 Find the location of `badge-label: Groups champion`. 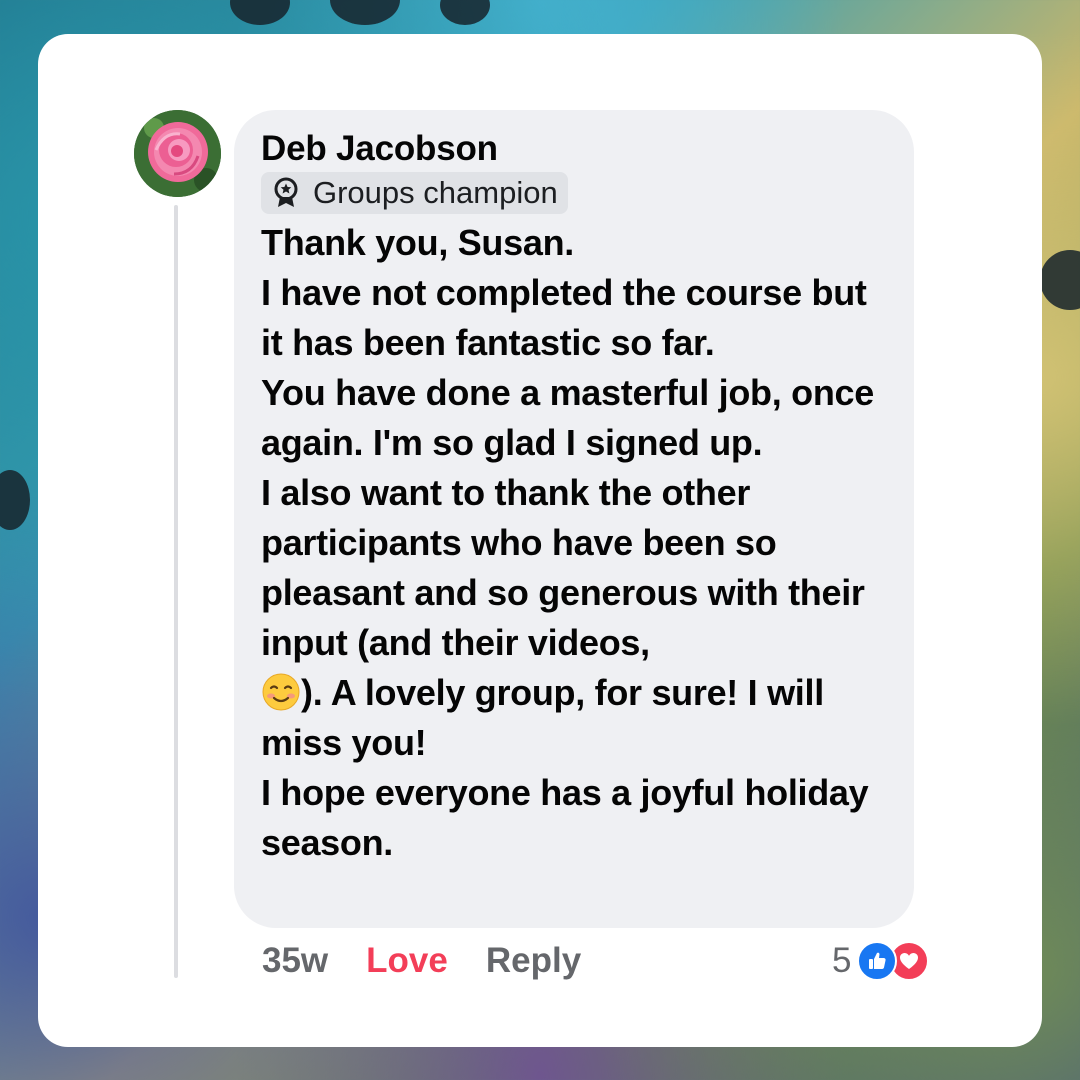

badge-label: Groups champion is located at coordinates (435, 192).